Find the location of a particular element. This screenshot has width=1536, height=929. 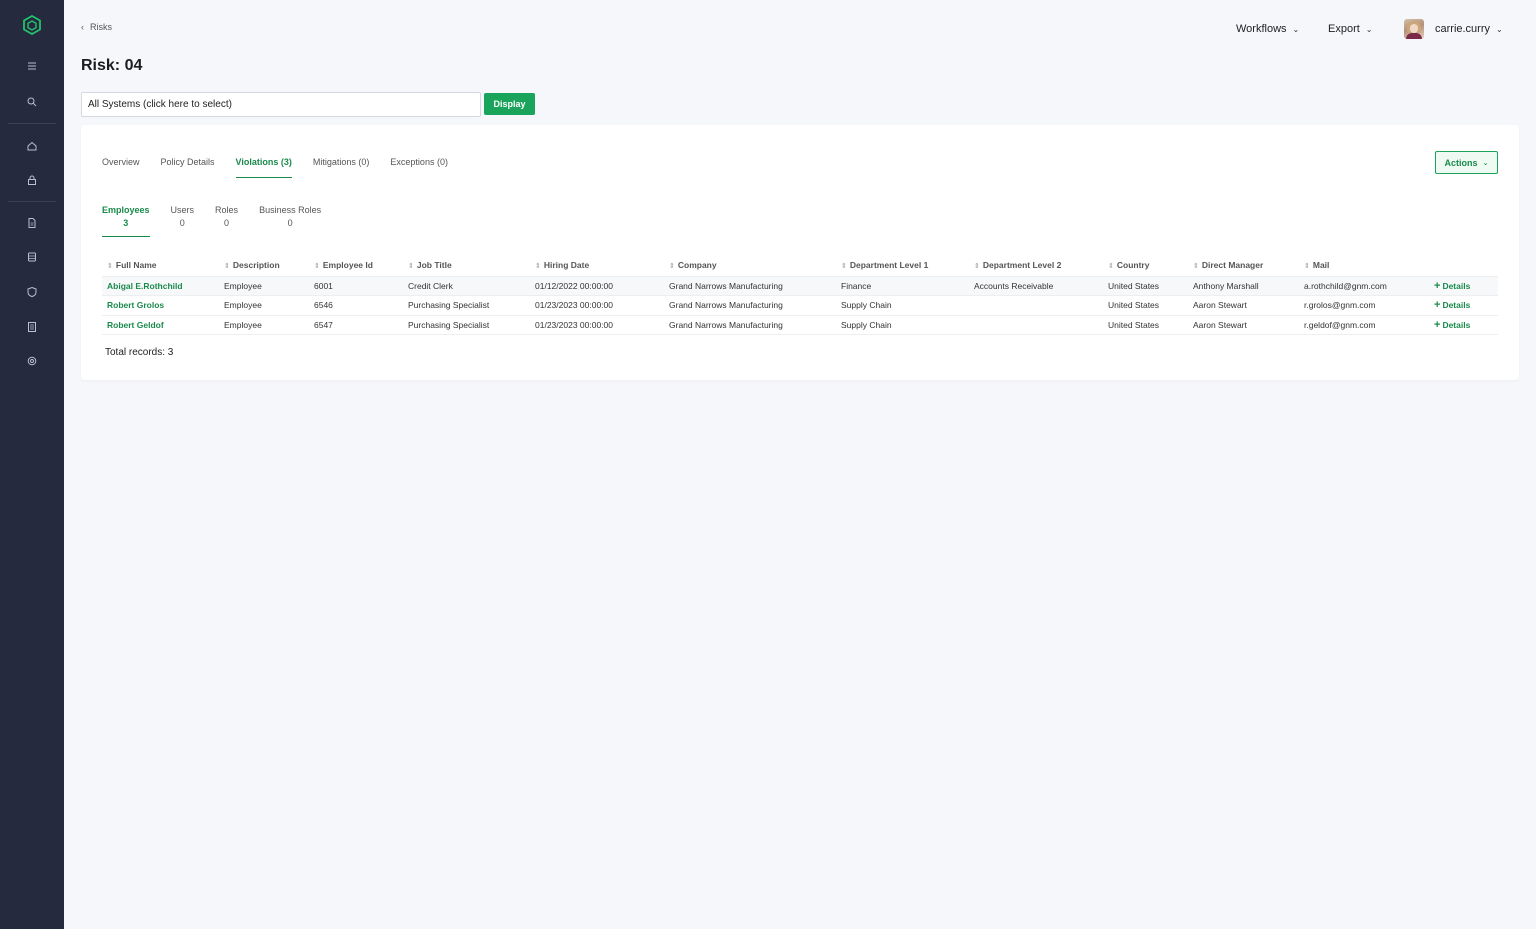

full-name-link: Robert Grolos is located at coordinates (160, 305).